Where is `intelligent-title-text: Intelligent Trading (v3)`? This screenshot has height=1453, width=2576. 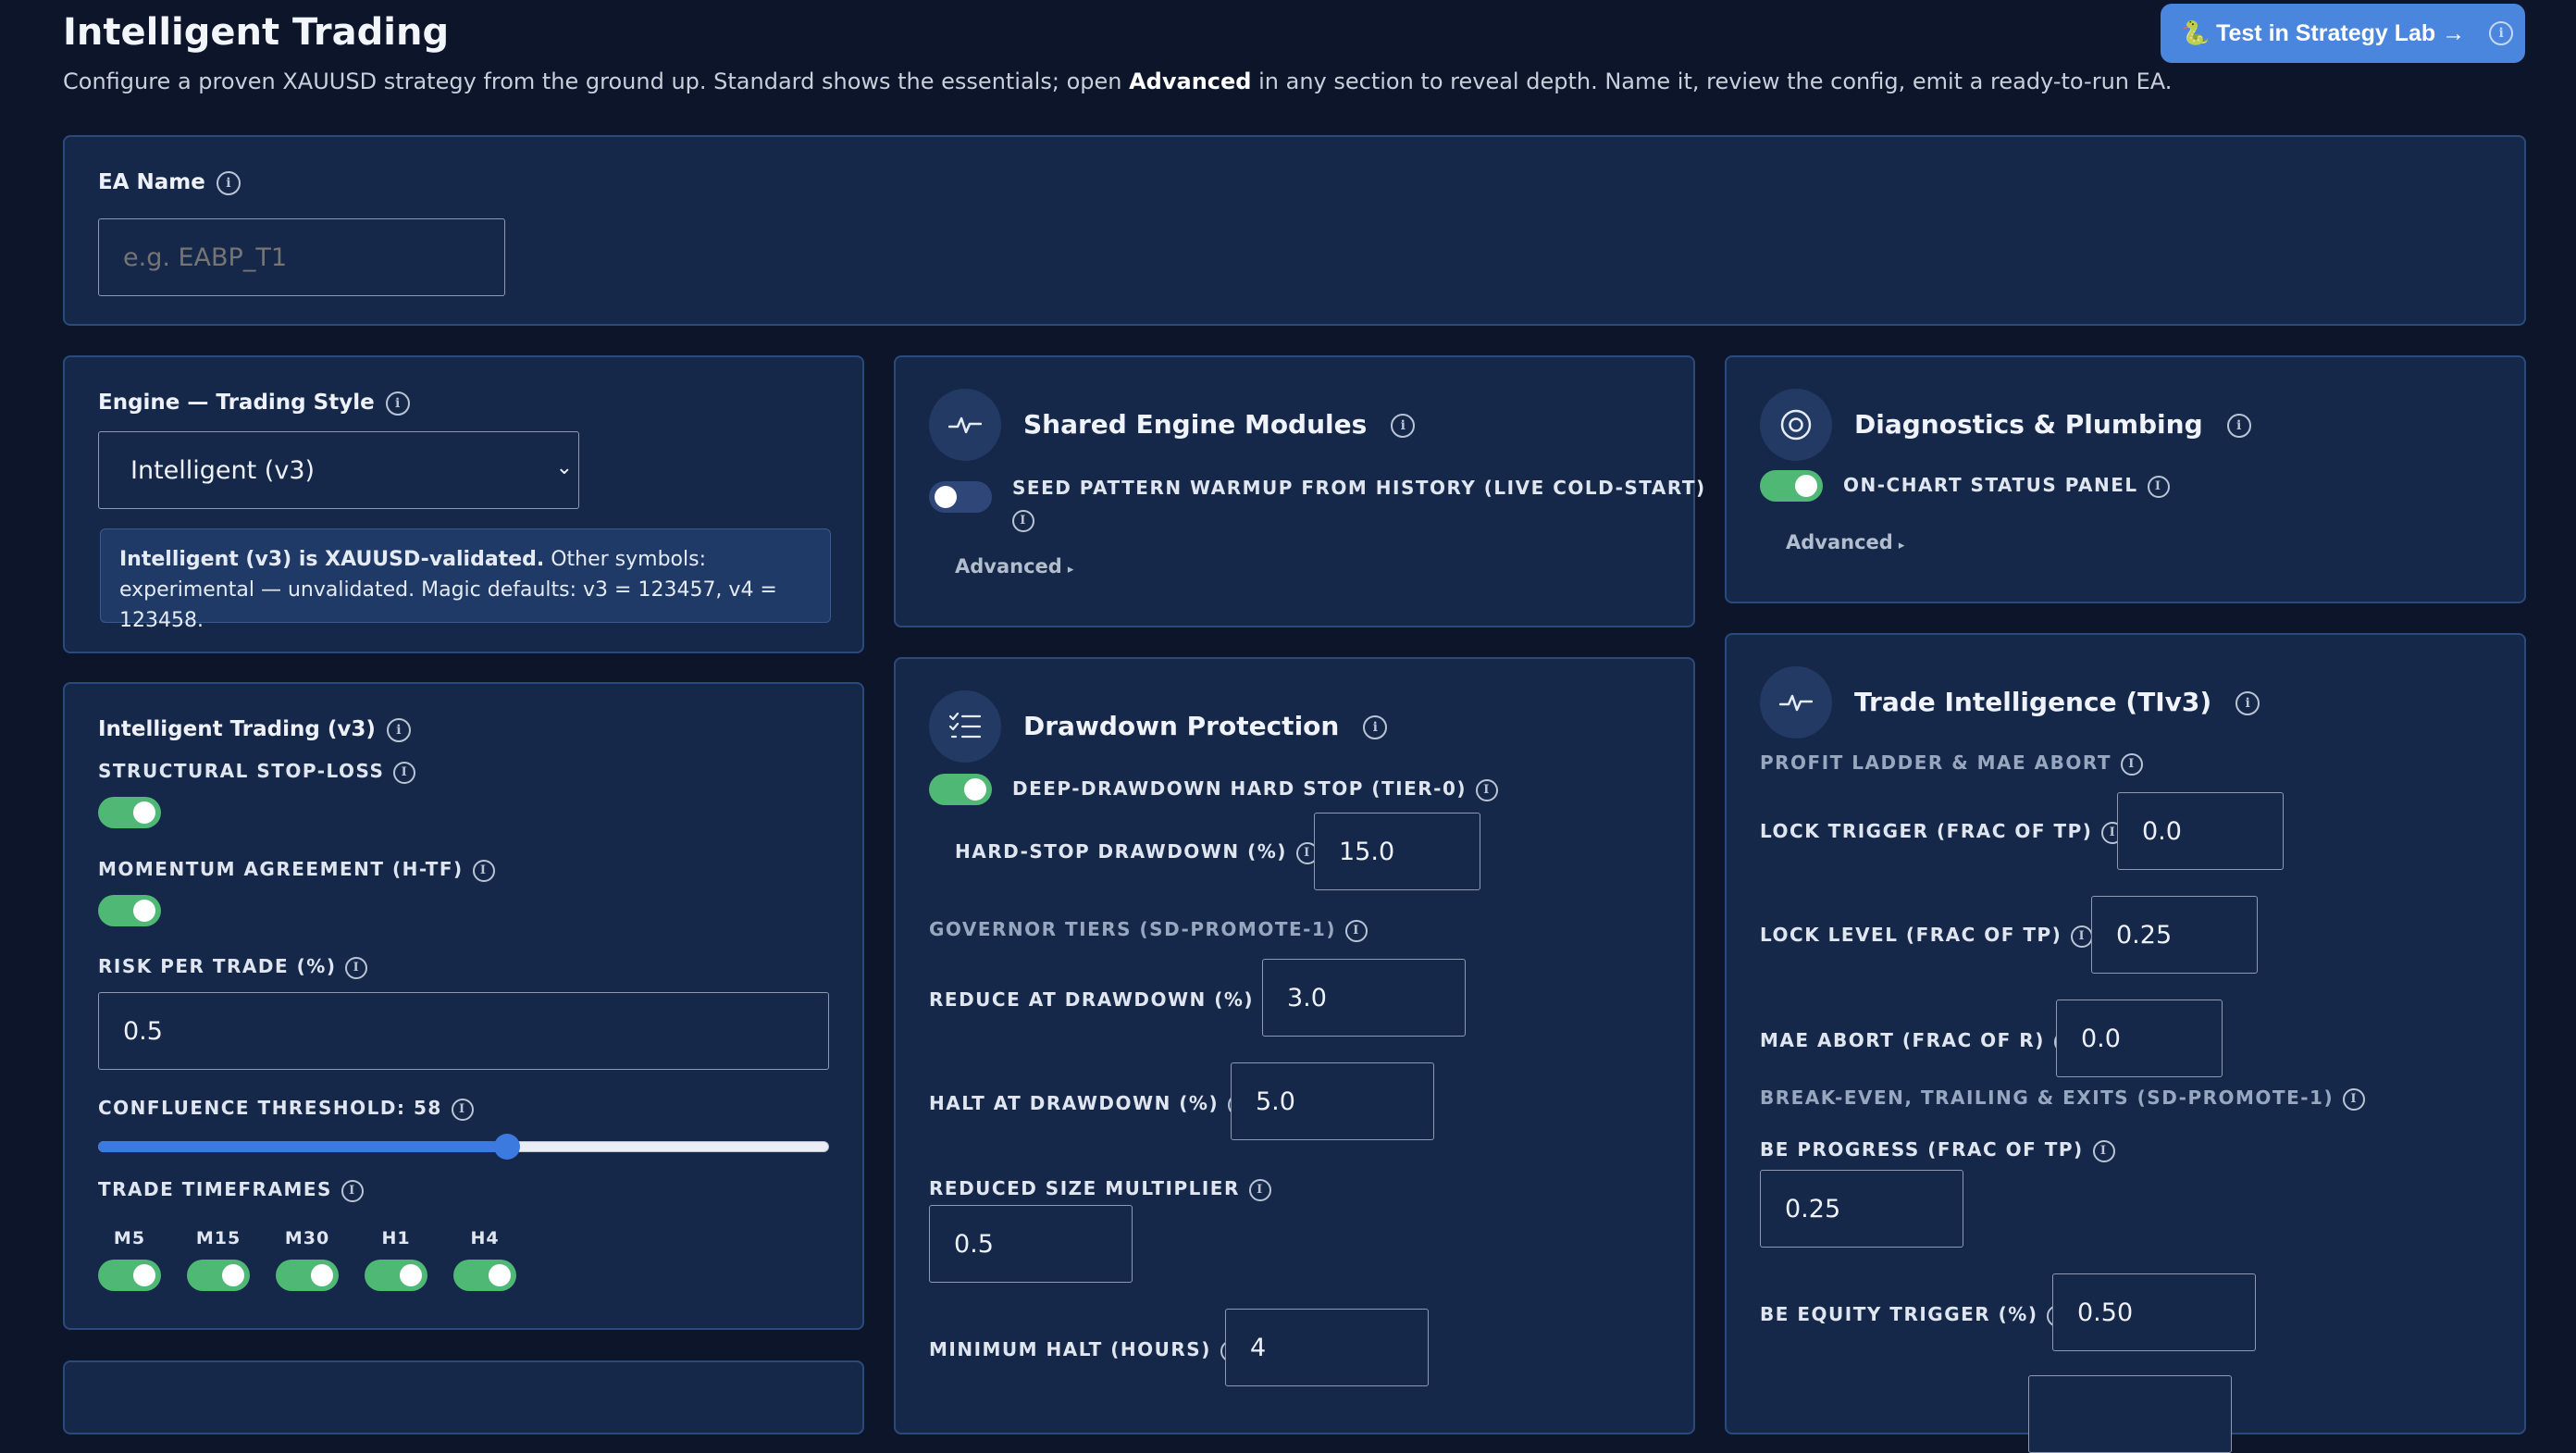
intelligent-title-text: Intelligent Trading (v3) is located at coordinates (237, 729).